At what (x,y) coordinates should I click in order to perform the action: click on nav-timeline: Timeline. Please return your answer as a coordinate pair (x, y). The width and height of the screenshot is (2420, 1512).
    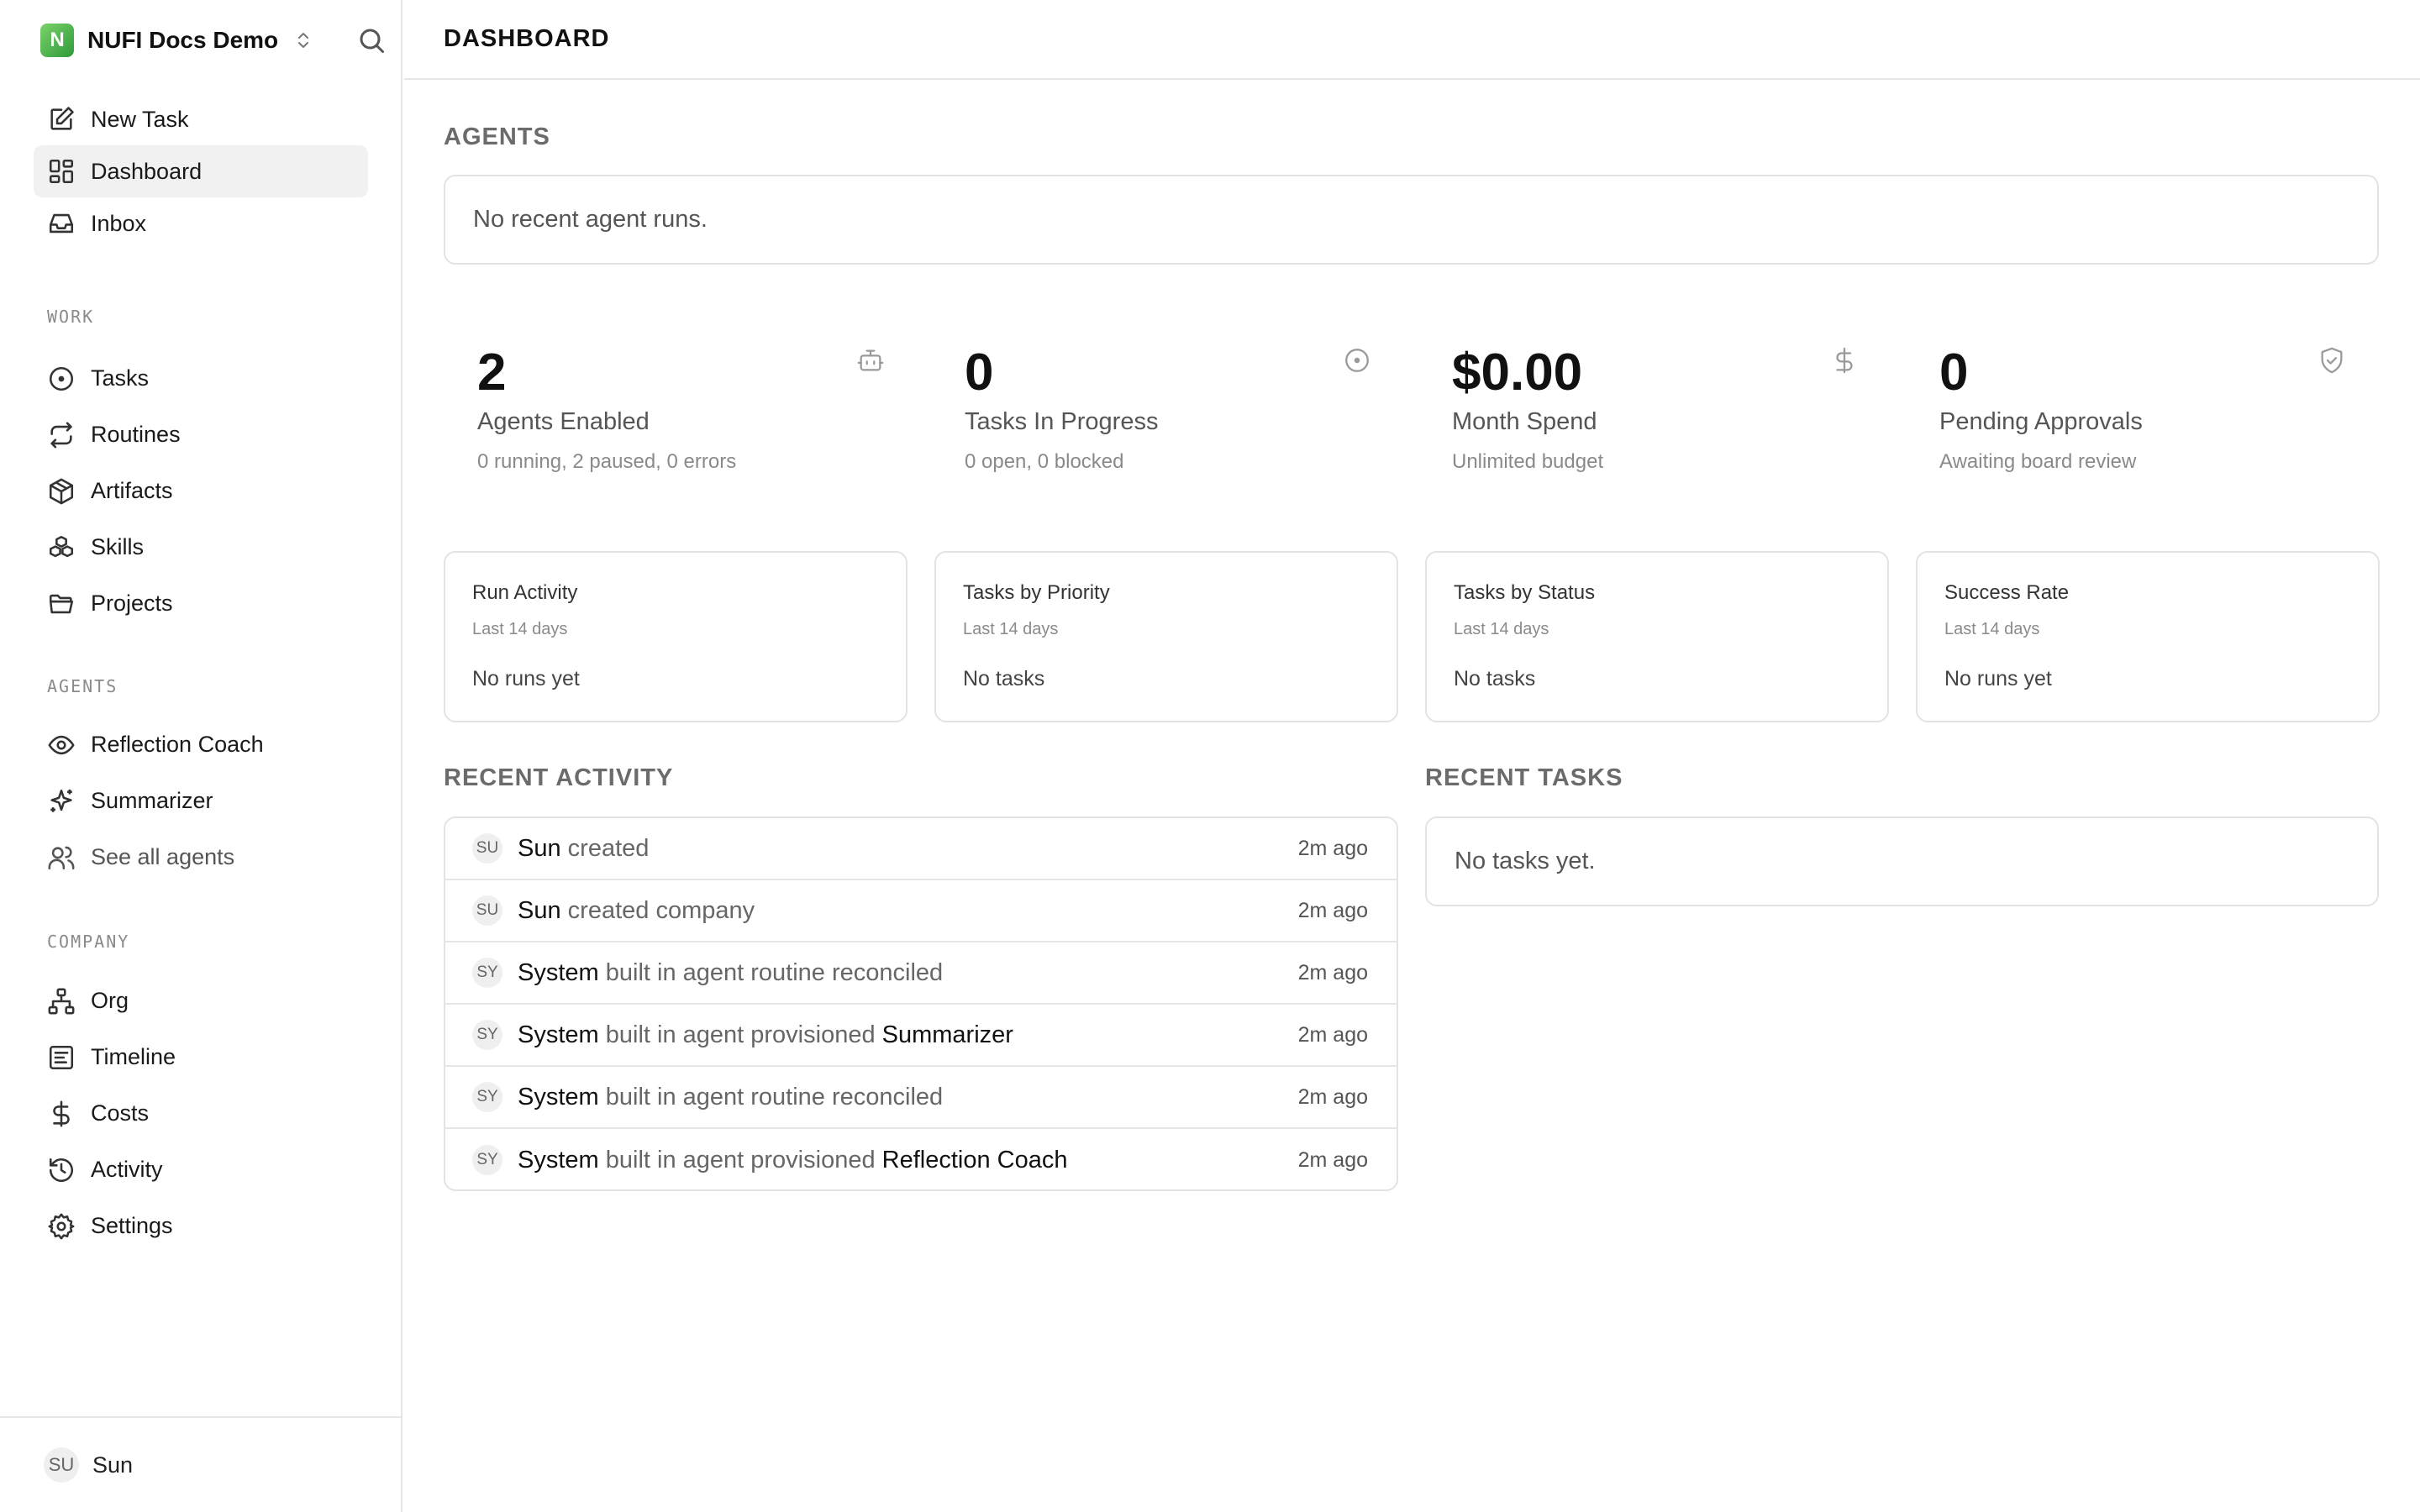
    Looking at the image, I should click on (201, 1057).